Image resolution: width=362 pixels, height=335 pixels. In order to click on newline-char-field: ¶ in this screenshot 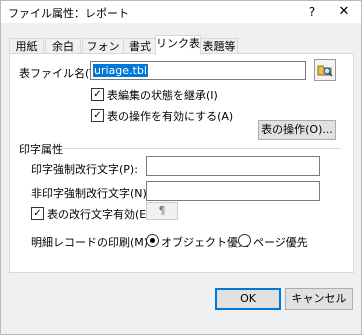, I will do `click(162, 211)`.